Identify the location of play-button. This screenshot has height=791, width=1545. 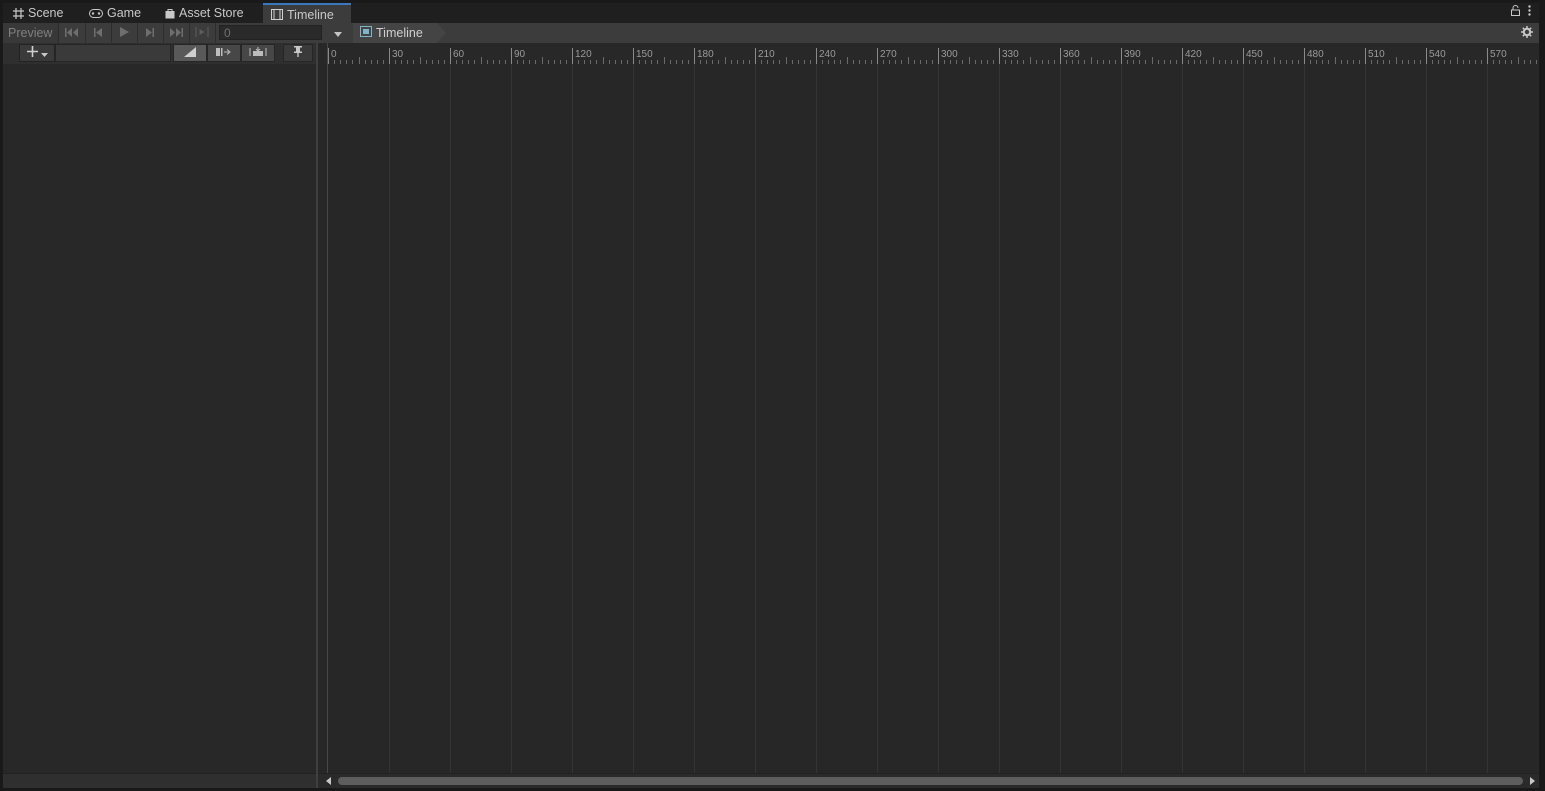
(124, 33).